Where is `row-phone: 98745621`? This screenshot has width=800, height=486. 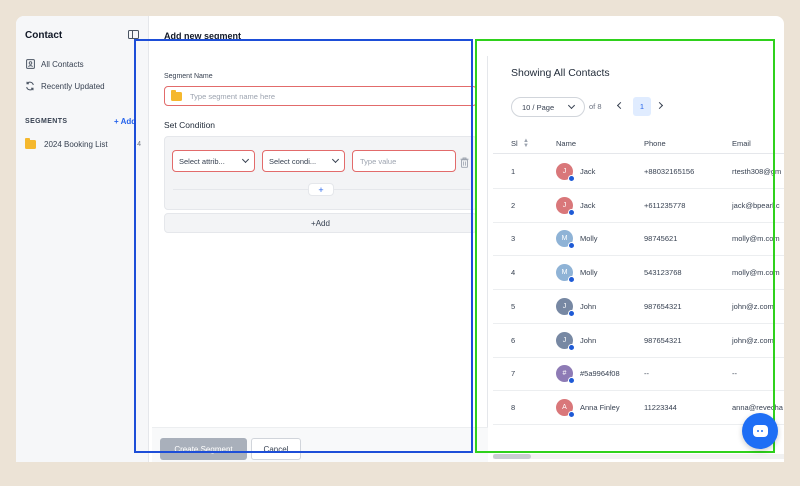 row-phone: 98745621 is located at coordinates (661, 239).